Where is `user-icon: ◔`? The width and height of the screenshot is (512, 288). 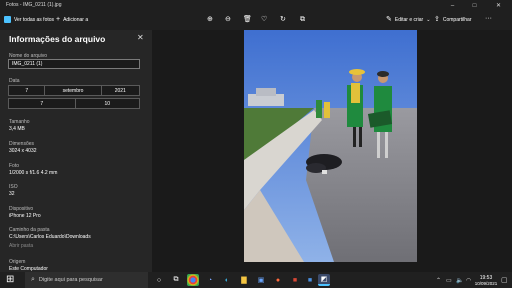 user-icon: ◔ is located at coordinates (210, 280).